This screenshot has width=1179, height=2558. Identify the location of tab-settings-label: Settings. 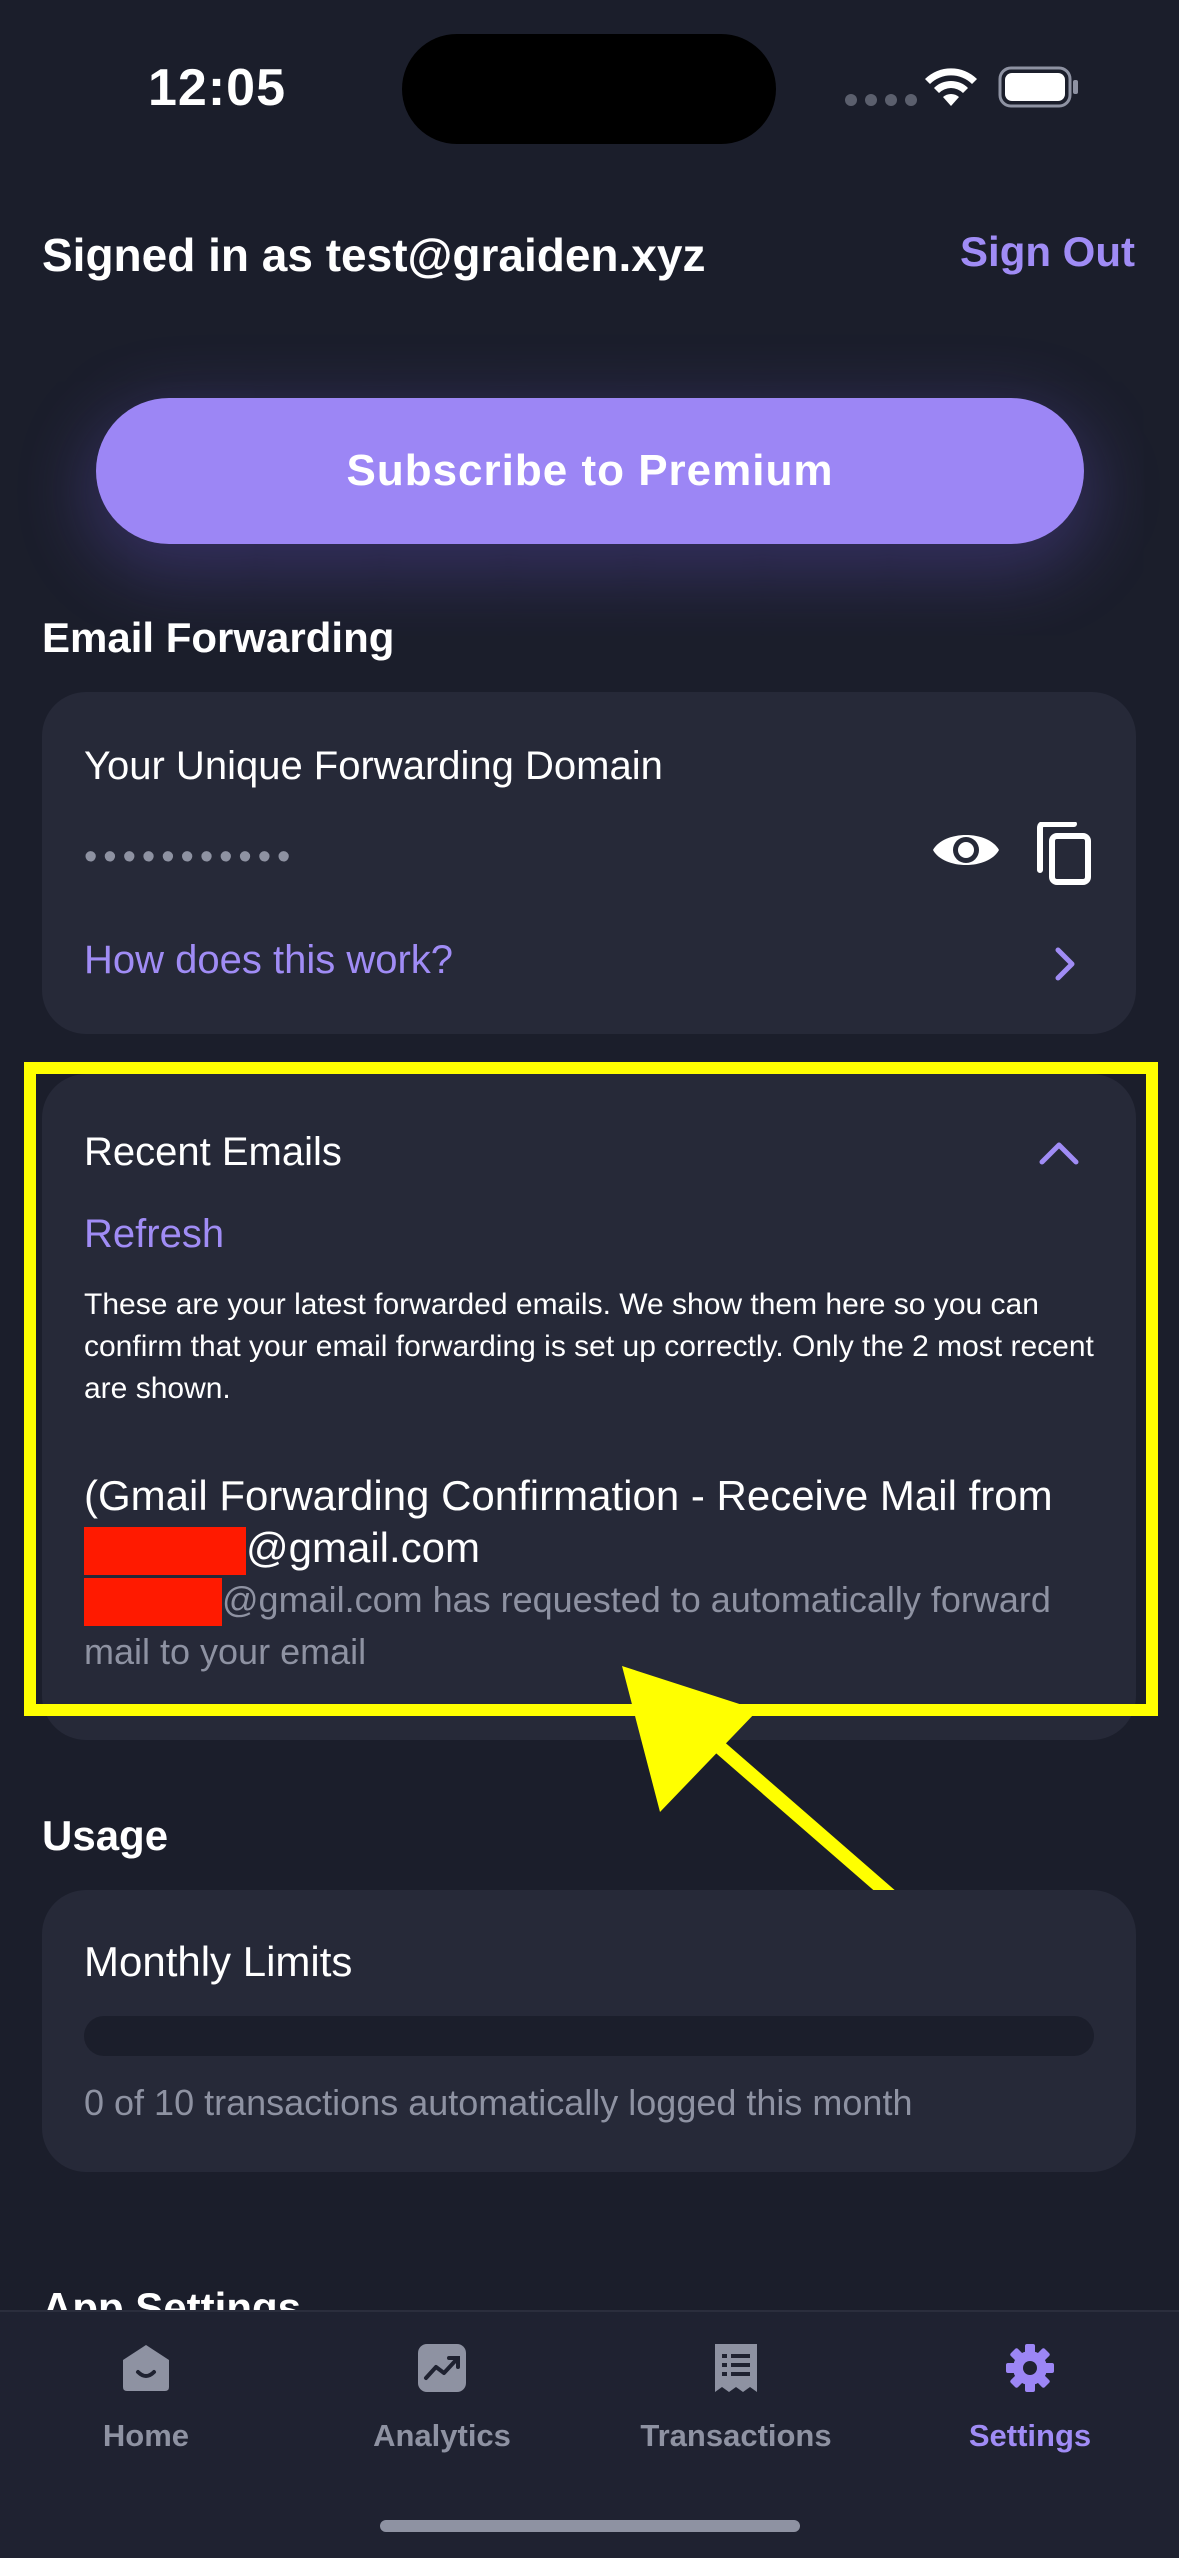
(1030, 2435).